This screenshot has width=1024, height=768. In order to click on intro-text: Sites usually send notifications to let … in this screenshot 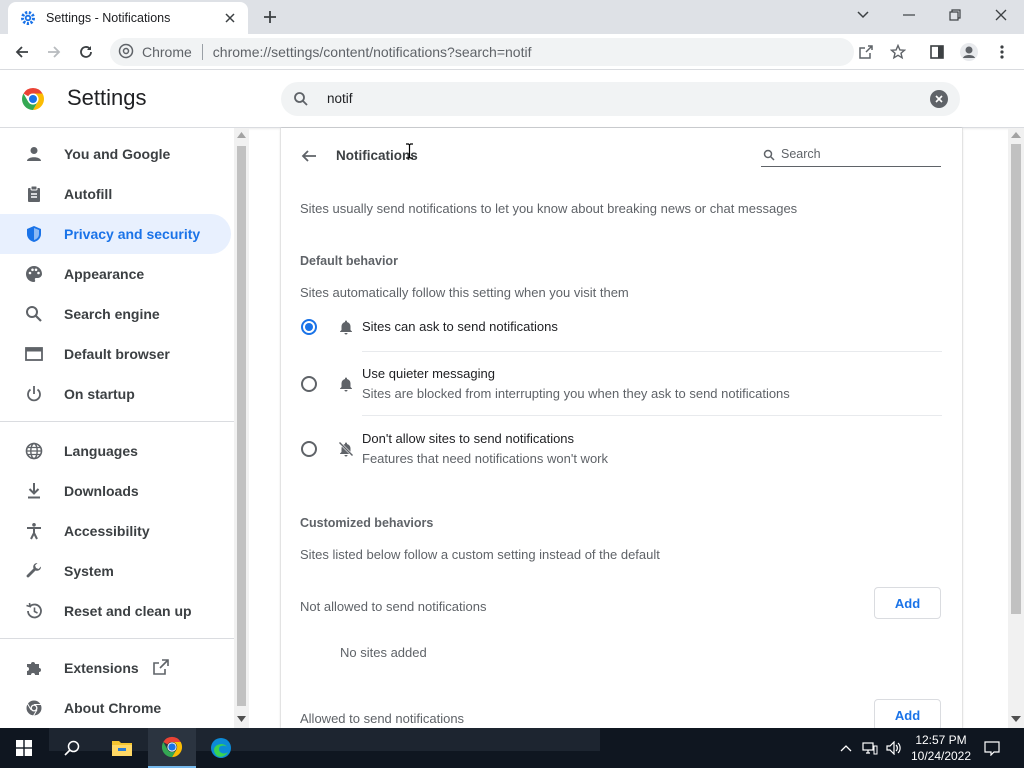, I will do `click(549, 208)`.